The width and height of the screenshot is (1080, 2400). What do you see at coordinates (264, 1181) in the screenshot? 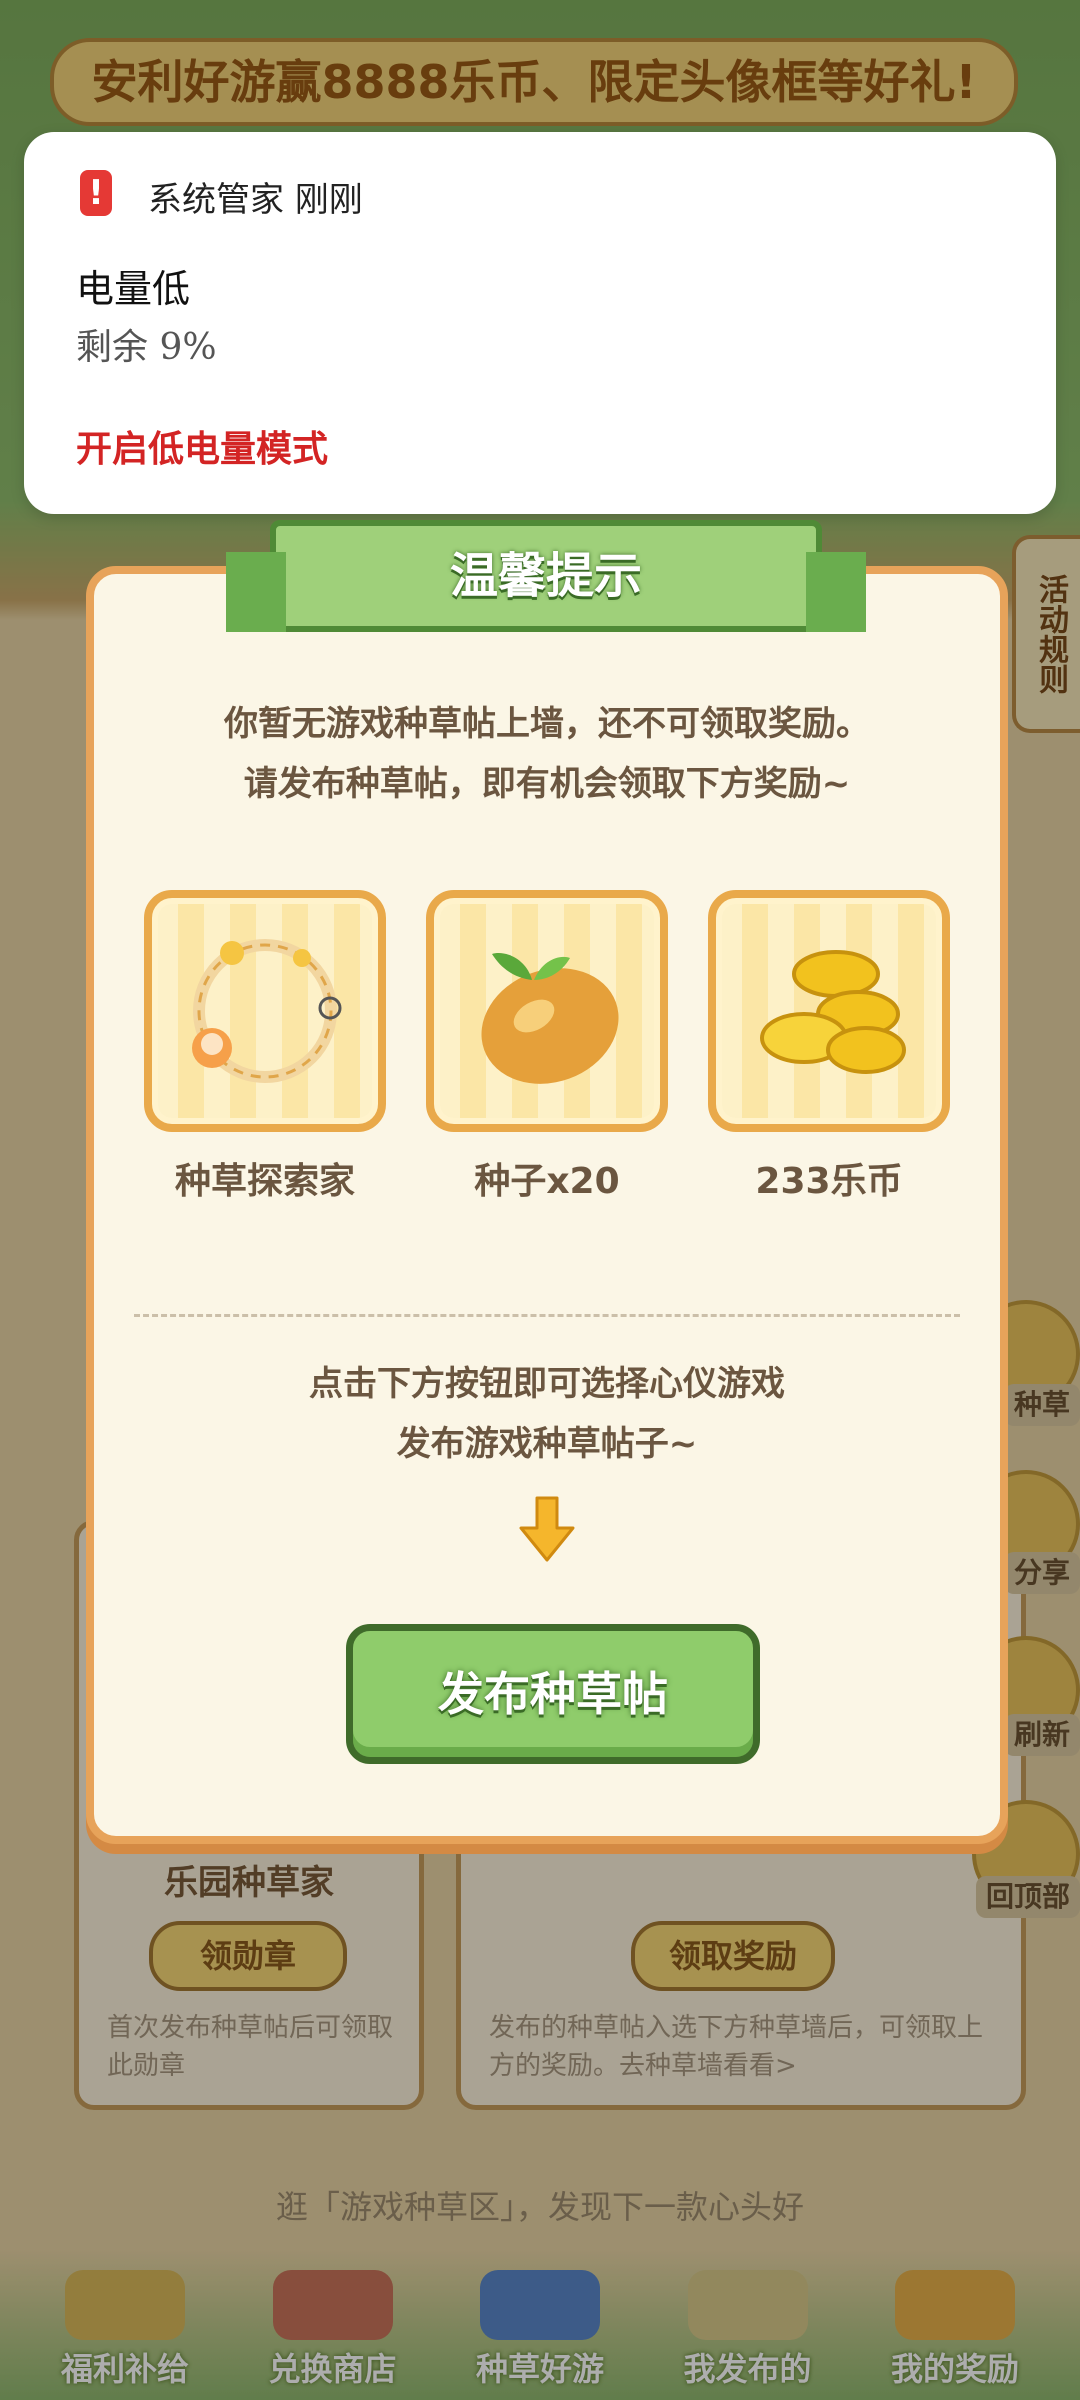
I see `reward-label: 种草探索家` at bounding box center [264, 1181].